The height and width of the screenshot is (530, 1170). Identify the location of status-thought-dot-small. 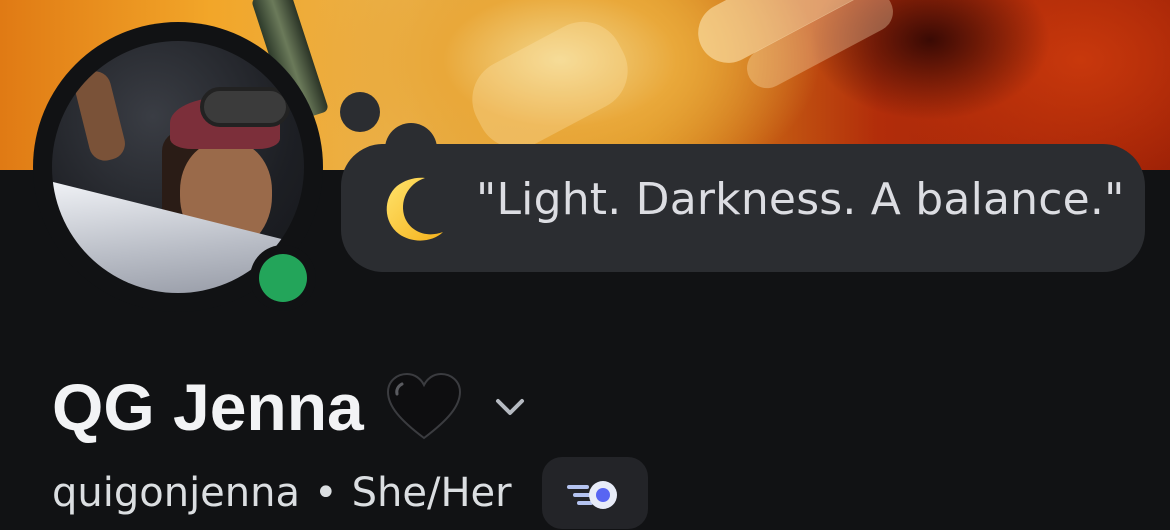
(360, 112).